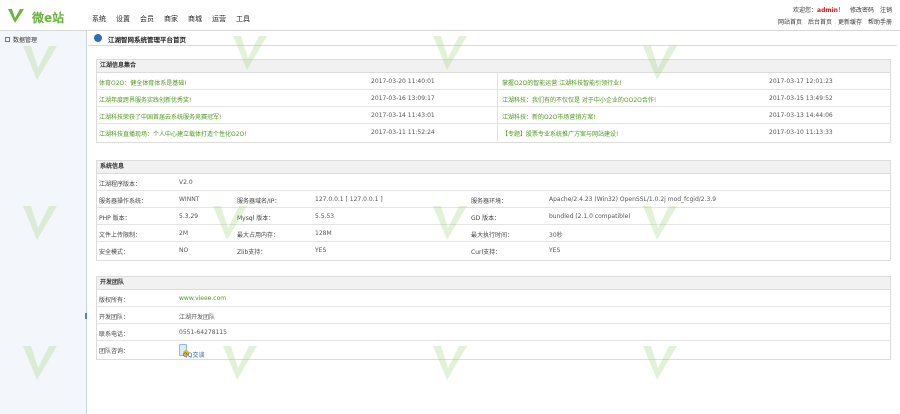 This screenshot has height=414, width=900. What do you see at coordinates (252, 252) in the screenshot?
I see `info-label: Zlib支持：` at bounding box center [252, 252].